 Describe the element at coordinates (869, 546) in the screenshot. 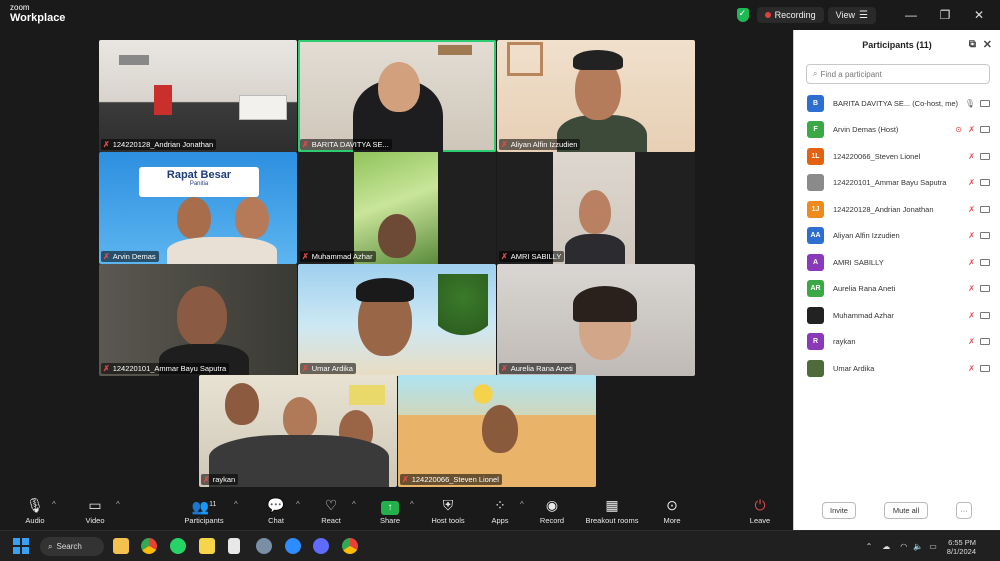

I see `chevron-up-icon: ⌃` at that location.